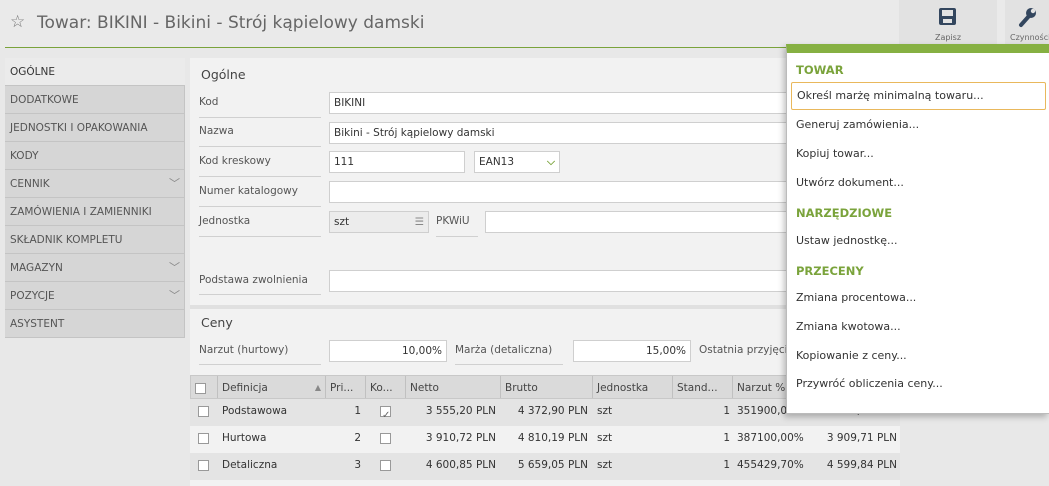  Describe the element at coordinates (253, 280) in the screenshot. I see `exemption-label: Podstawa zwolnienia` at that location.